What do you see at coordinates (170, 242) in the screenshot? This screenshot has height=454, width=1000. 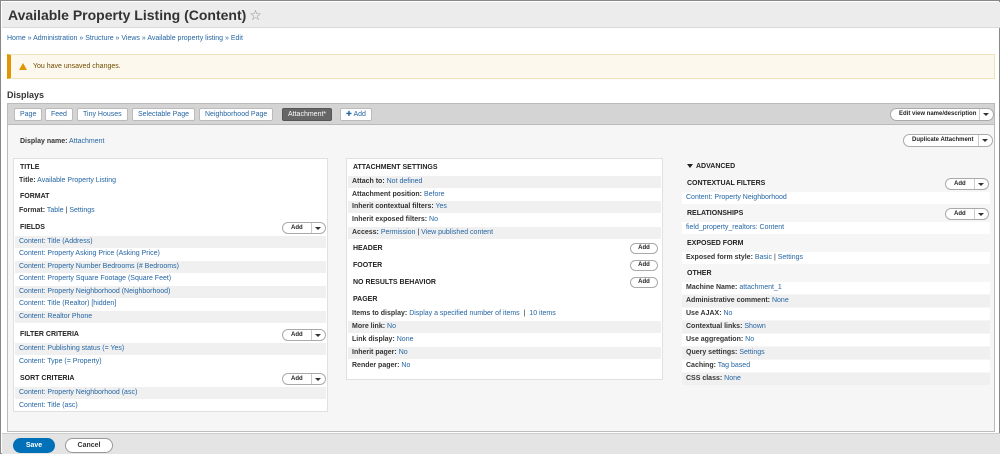 I see `field-item: Content: Title (Address)` at bounding box center [170, 242].